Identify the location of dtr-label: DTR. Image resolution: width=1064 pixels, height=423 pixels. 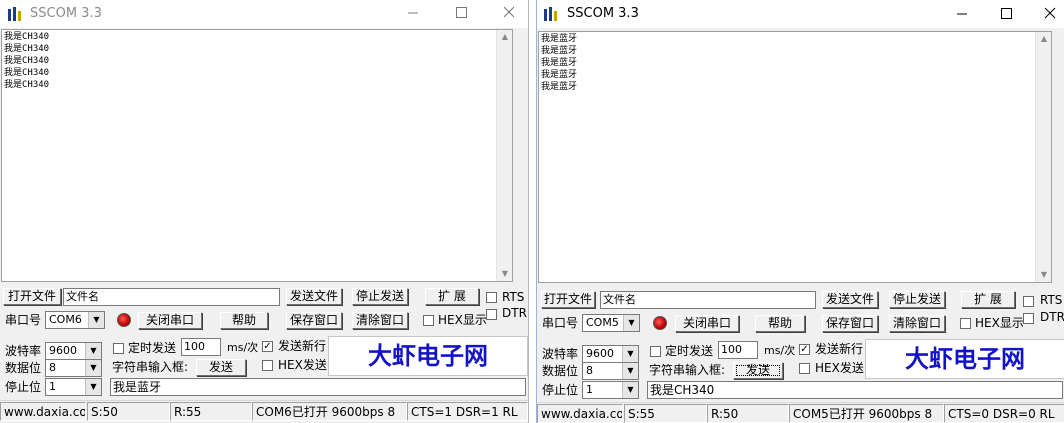
(1052, 317).